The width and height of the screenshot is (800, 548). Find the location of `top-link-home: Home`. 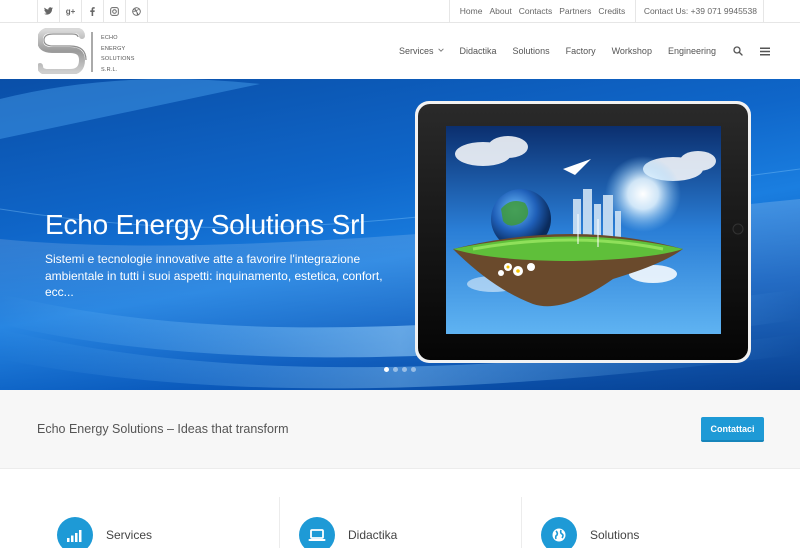

top-link-home: Home is located at coordinates (471, 11).